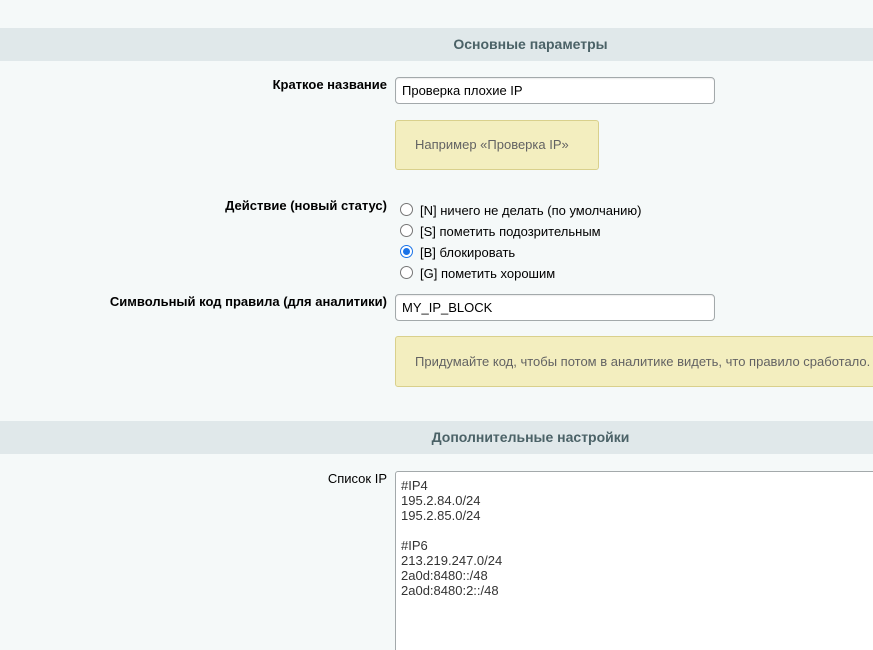 The height and width of the screenshot is (650, 873). I want to click on action-option-label: [N] ничего не делать (по умолчанию), so click(531, 210).